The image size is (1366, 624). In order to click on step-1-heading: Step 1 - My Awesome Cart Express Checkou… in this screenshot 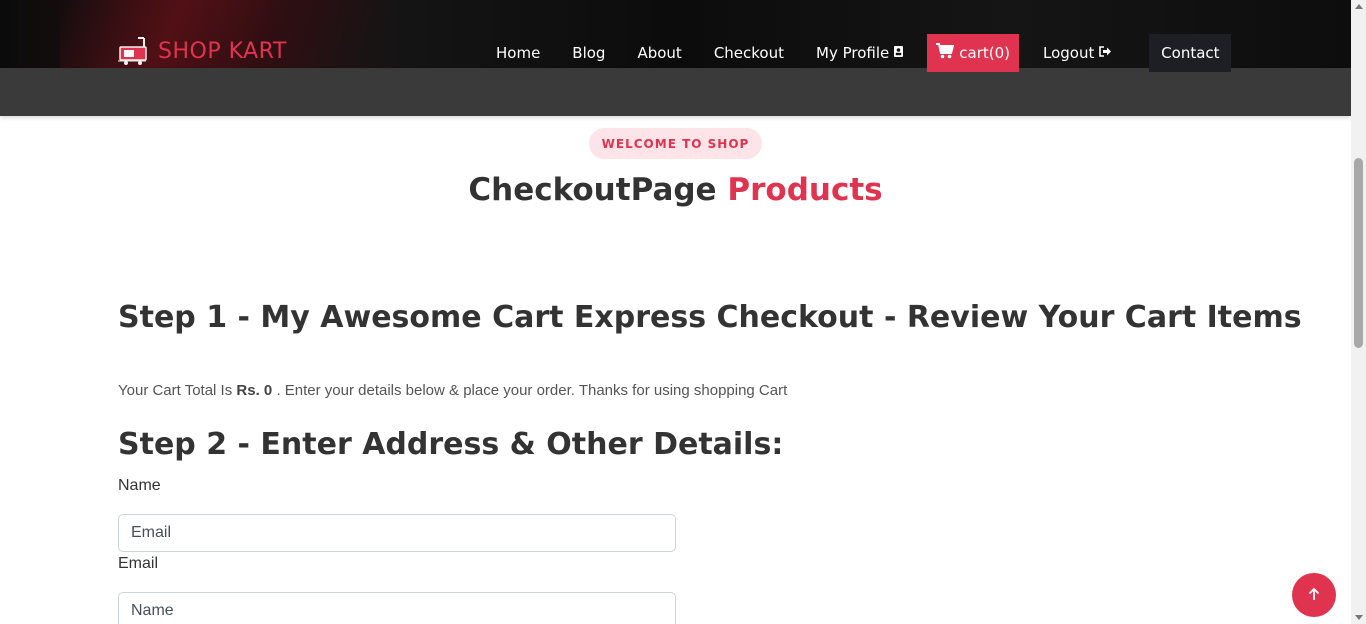, I will do `click(710, 317)`.